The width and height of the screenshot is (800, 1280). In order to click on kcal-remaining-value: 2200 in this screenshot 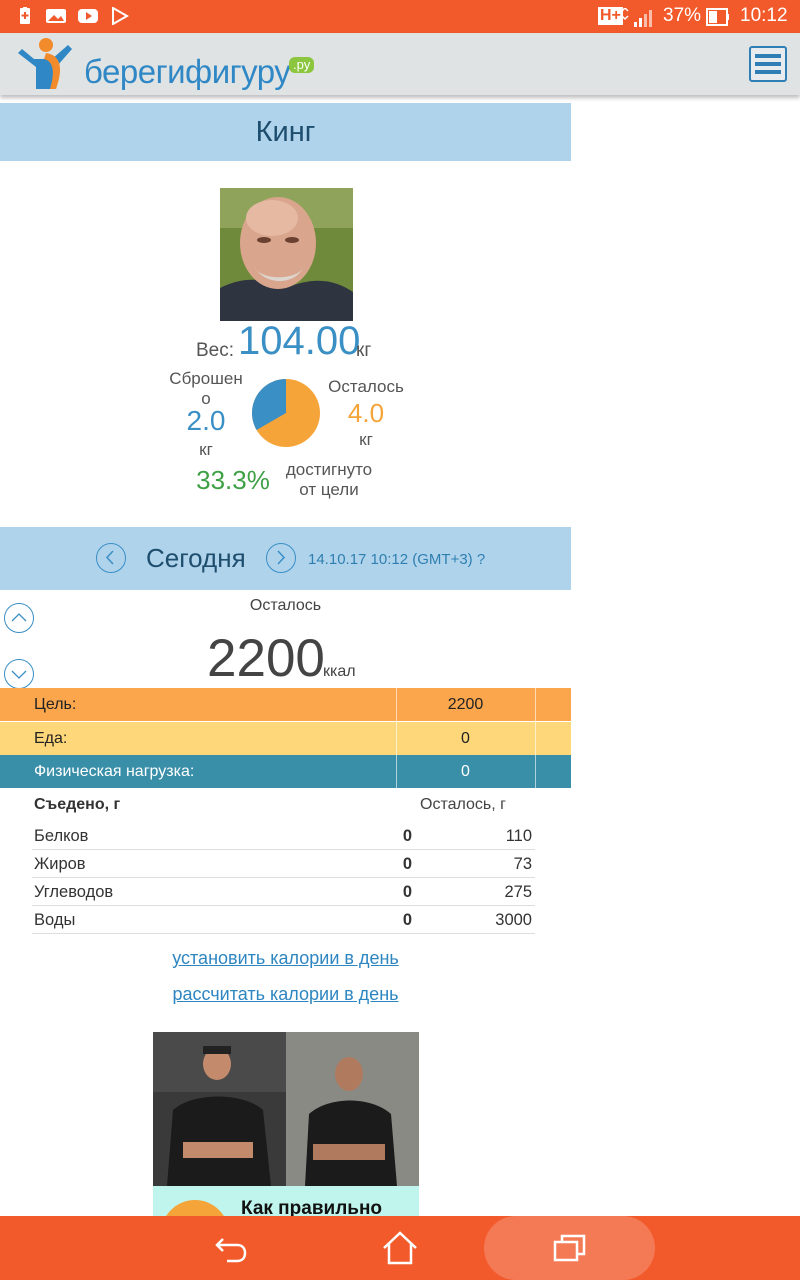, I will do `click(266, 658)`.